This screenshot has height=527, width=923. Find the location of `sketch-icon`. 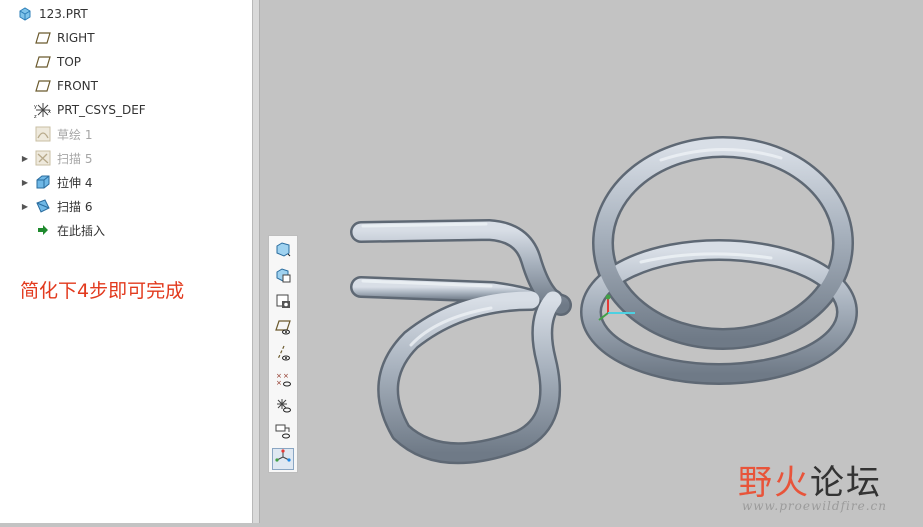

sketch-icon is located at coordinates (43, 134).